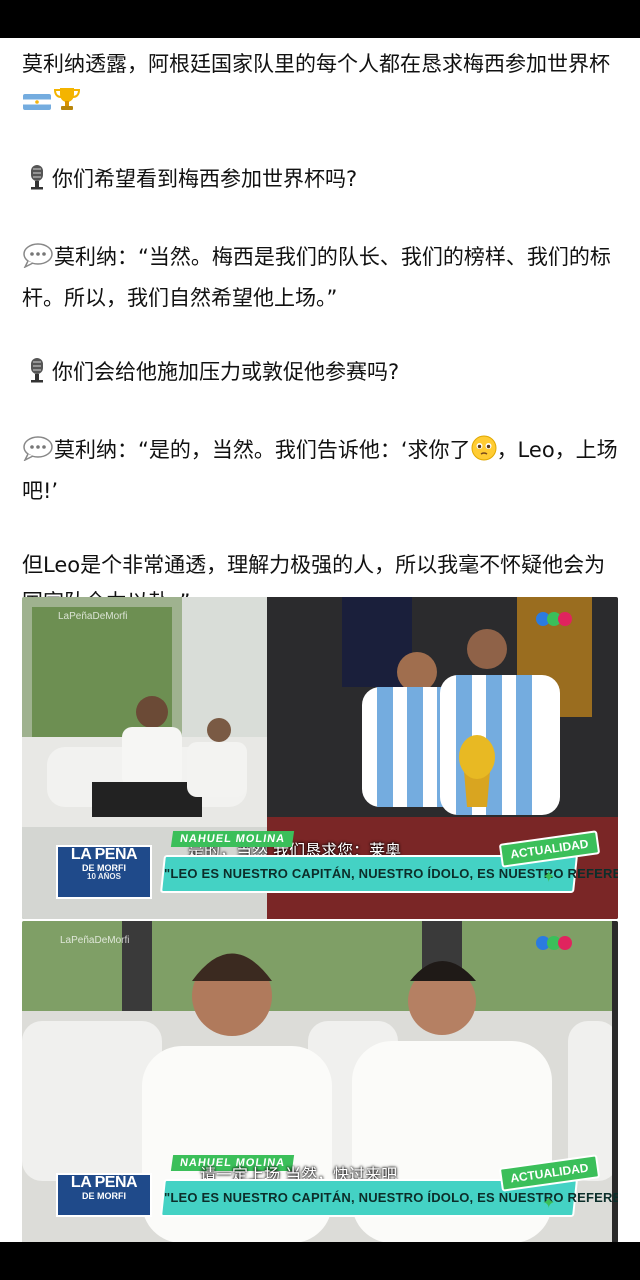  What do you see at coordinates (232, 839) in the screenshot?
I see `speaker-name-tag: NAHUEL MOLINA` at bounding box center [232, 839].